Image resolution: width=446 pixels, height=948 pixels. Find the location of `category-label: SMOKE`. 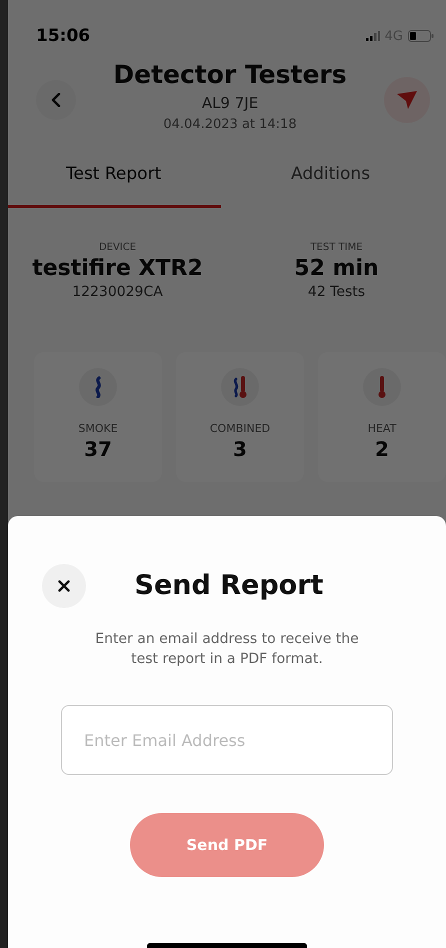

category-label: SMOKE is located at coordinates (98, 428).